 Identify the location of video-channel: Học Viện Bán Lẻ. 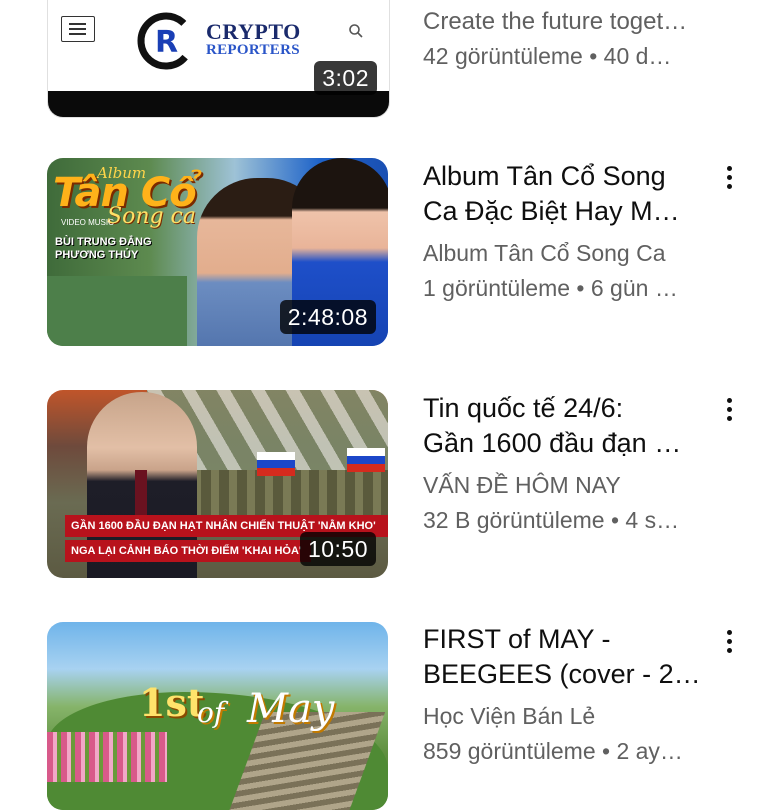
(563, 716).